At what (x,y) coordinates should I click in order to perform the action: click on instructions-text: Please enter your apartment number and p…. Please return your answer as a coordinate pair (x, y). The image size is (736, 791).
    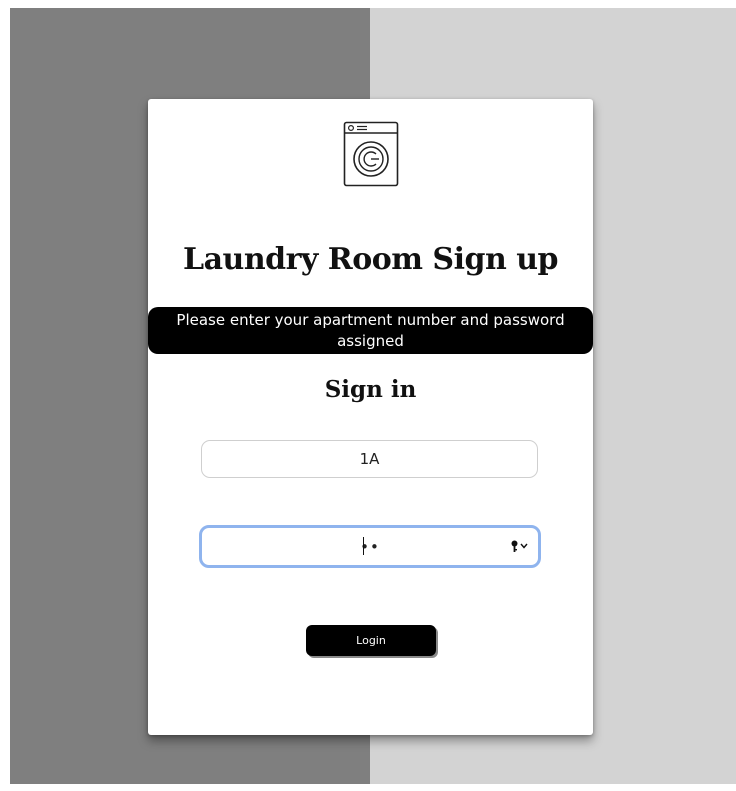
    Looking at the image, I should click on (370, 330).